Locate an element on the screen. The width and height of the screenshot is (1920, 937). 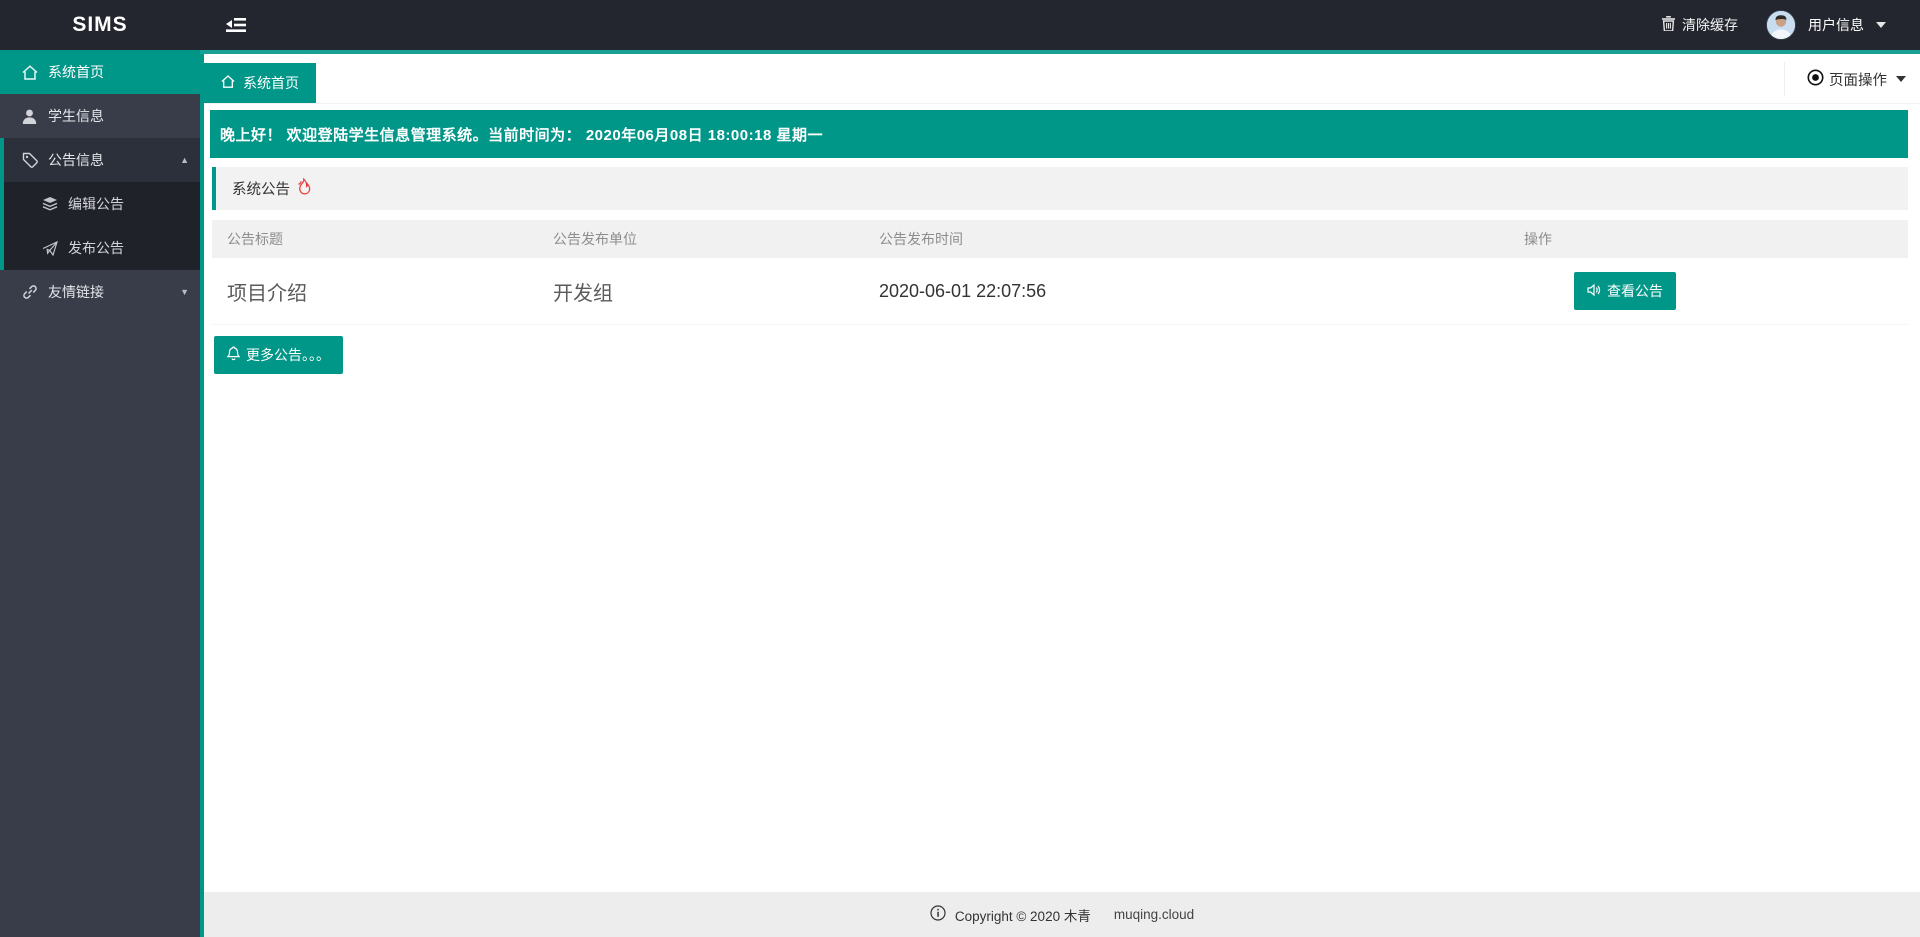
sidebar-item-label: 系统首页 is located at coordinates (76, 72).